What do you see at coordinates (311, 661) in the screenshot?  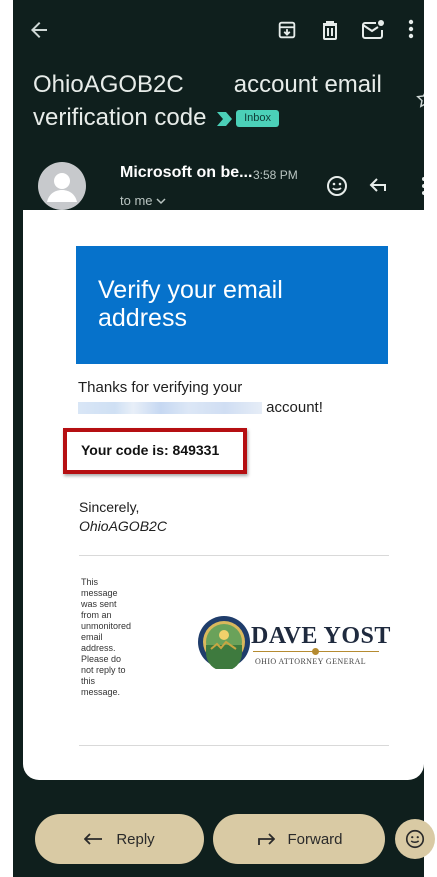 I see `logo-subtitle: OHIO ATTORNEY GENERAL` at bounding box center [311, 661].